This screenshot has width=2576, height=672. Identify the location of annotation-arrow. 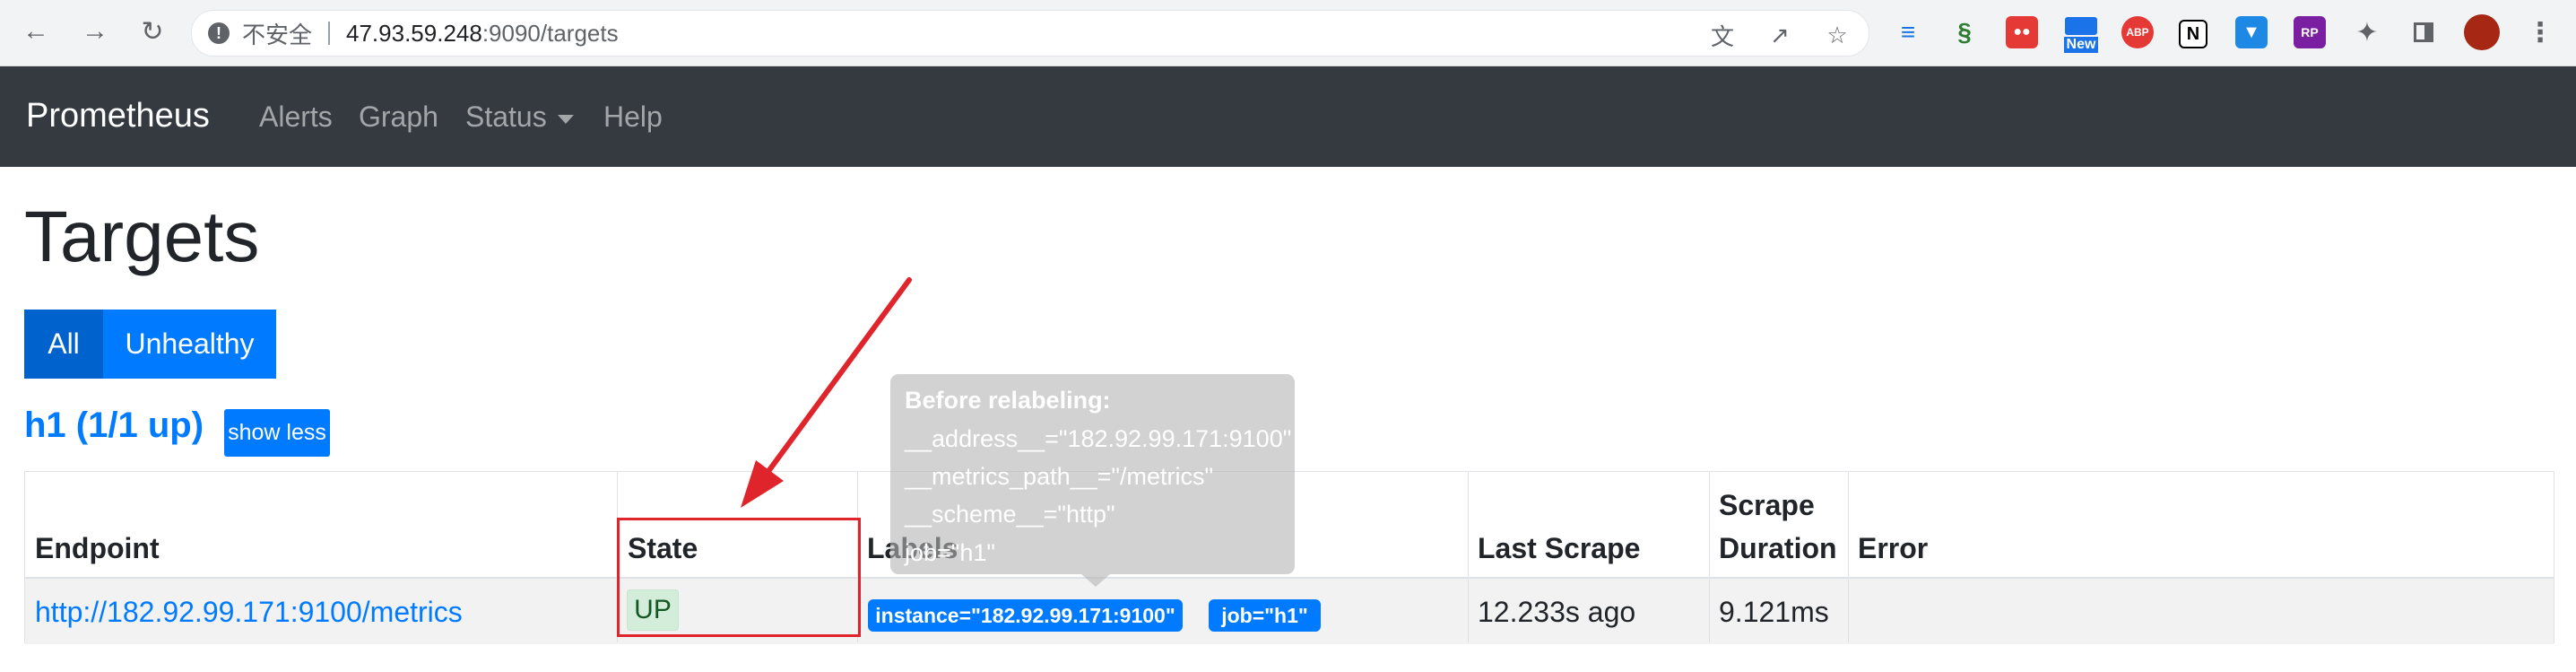
(826, 392).